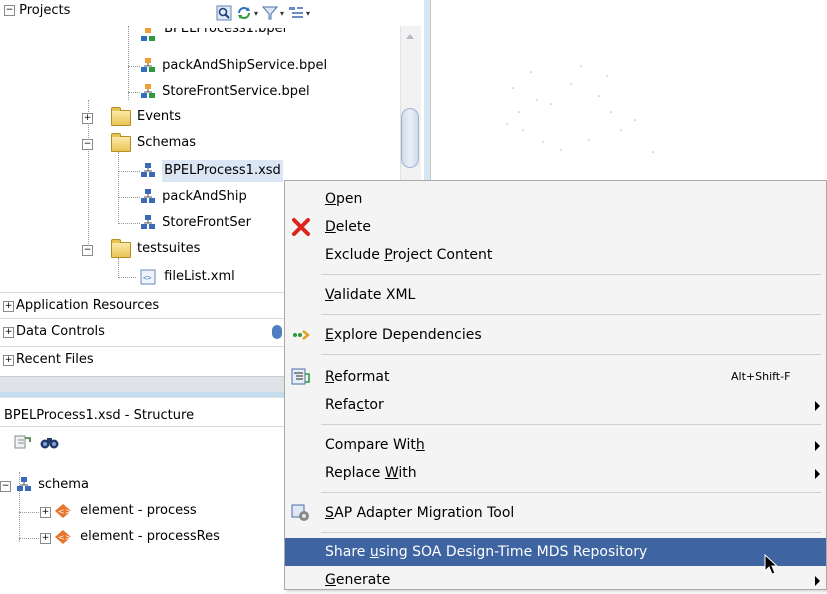 The width and height of the screenshot is (827, 594). Describe the element at coordinates (410, 36) in the screenshot. I see `scroll-up-icon` at that location.